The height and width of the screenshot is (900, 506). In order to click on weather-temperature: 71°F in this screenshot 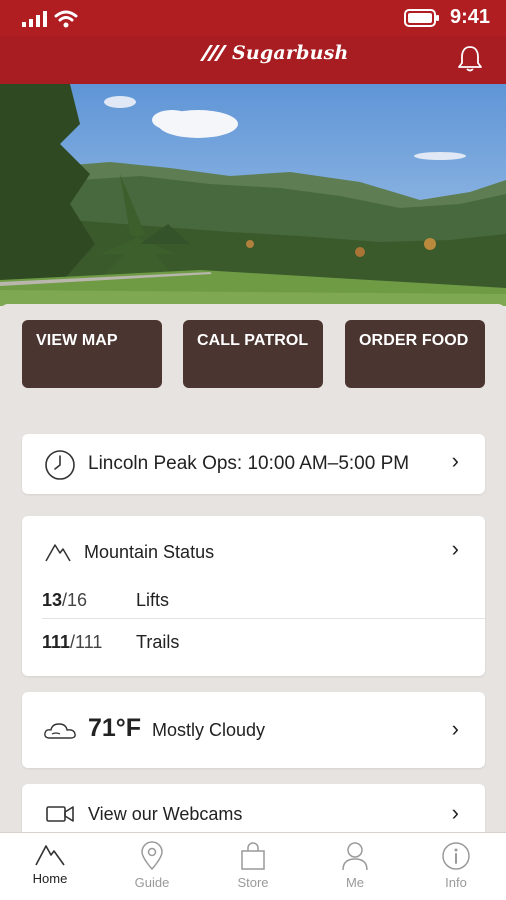, I will do `click(115, 728)`.